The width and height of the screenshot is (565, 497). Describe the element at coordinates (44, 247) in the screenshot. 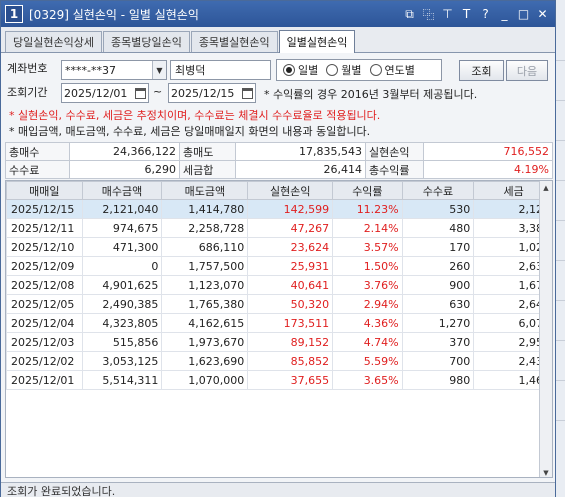

I see `table-cell: 2025/12/10` at that location.